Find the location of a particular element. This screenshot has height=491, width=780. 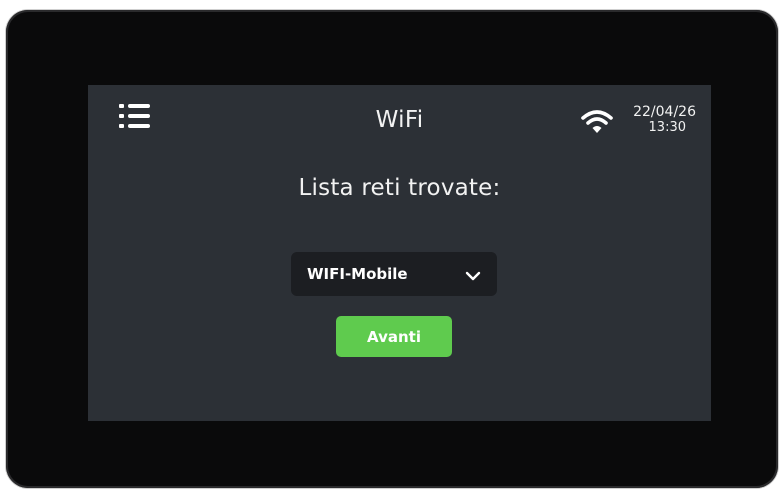

networks-found-heading: Lista reti trovate: is located at coordinates (399, 188).